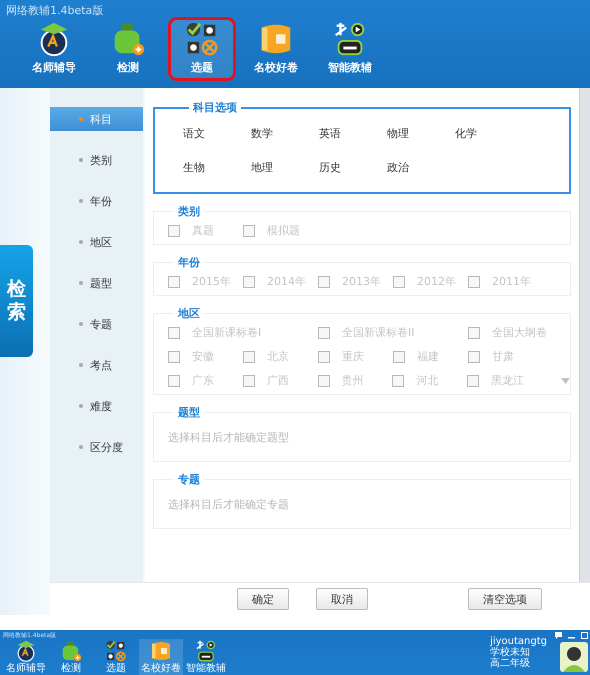 The height and width of the screenshot is (675, 590). I want to click on search-tab-label: 检索, so click(16, 301).